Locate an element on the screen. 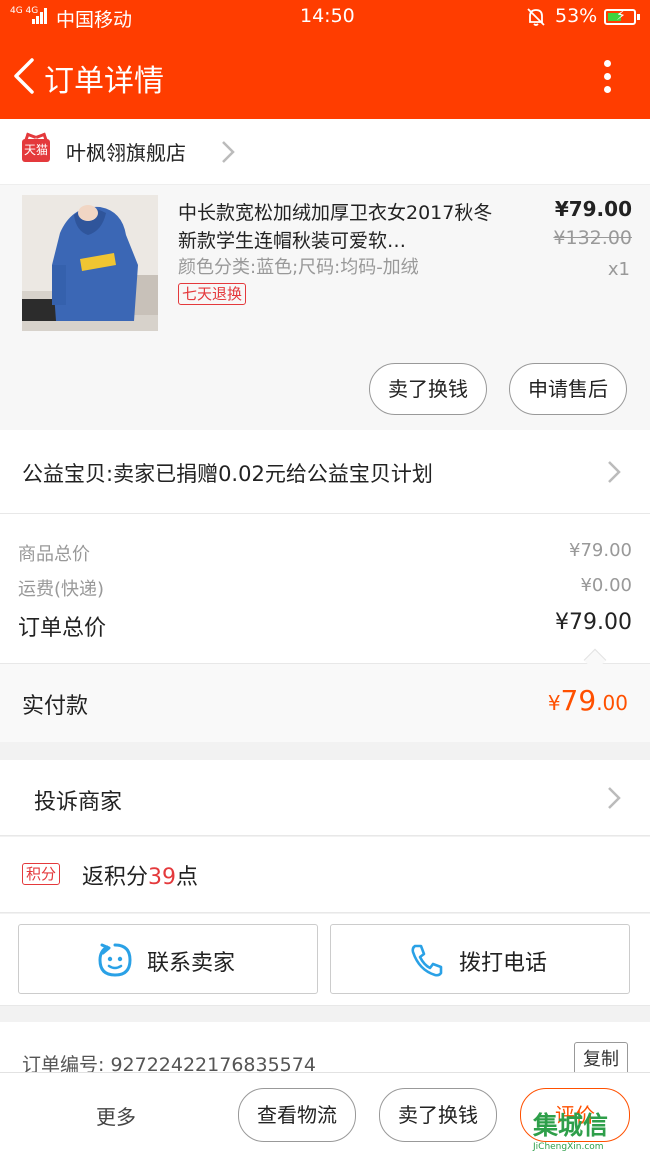 The height and width of the screenshot is (1155, 650). call-phone-button: 拨打电话 is located at coordinates (480, 959).